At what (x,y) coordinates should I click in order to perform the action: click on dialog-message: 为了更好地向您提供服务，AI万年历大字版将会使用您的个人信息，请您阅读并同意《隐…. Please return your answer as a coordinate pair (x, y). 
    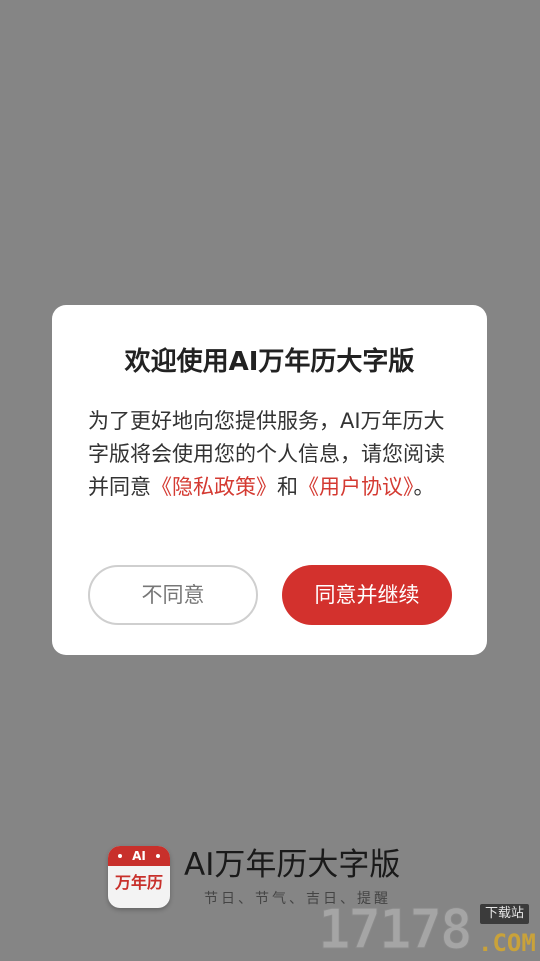
    Looking at the image, I should click on (268, 454).